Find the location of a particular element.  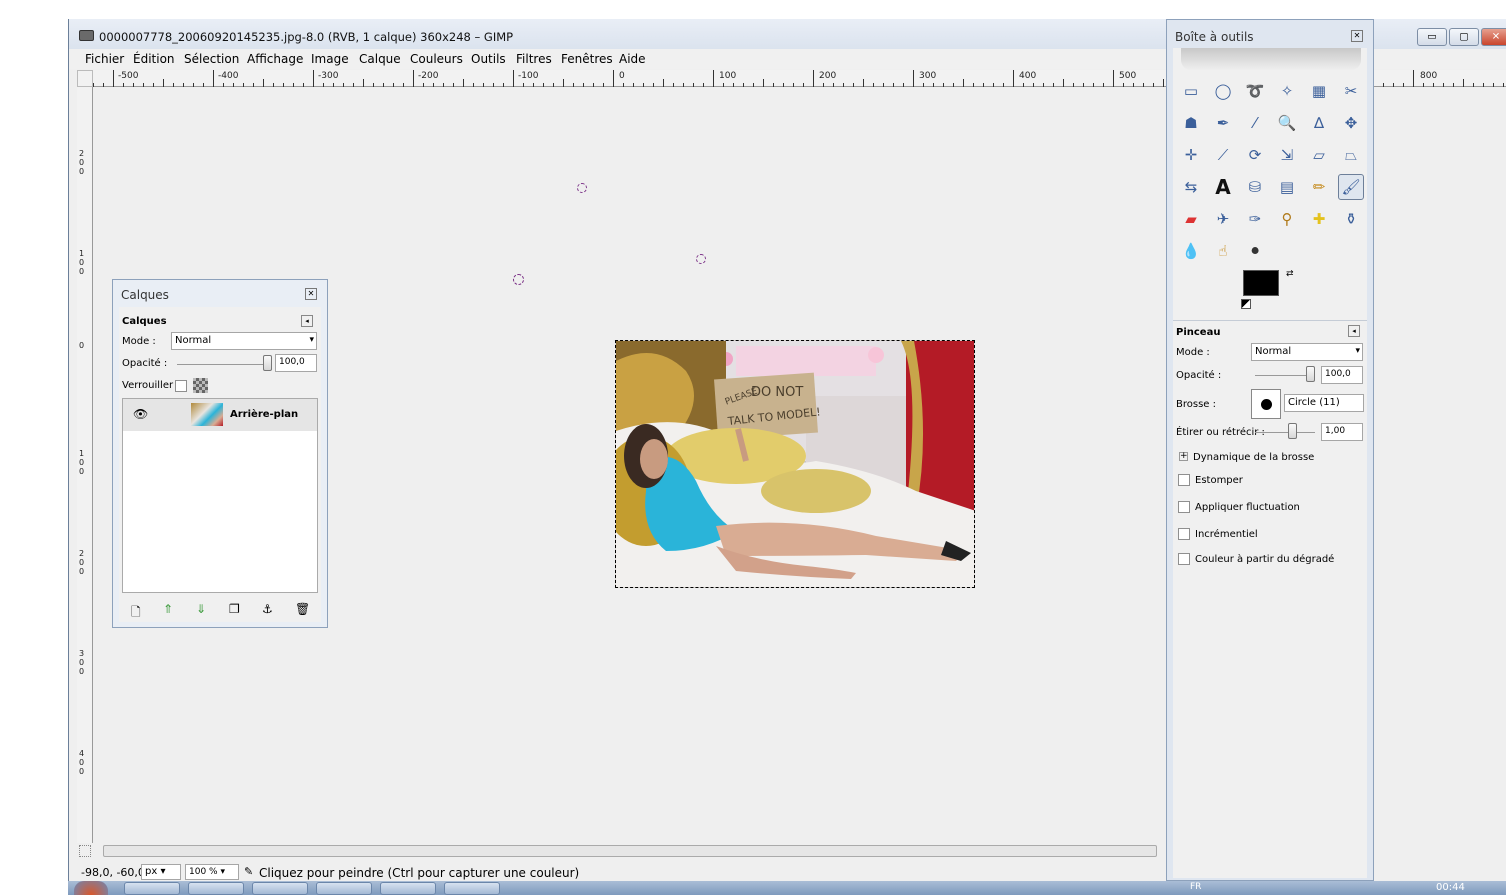

panel-menu-icon: ◂ is located at coordinates (307, 321).